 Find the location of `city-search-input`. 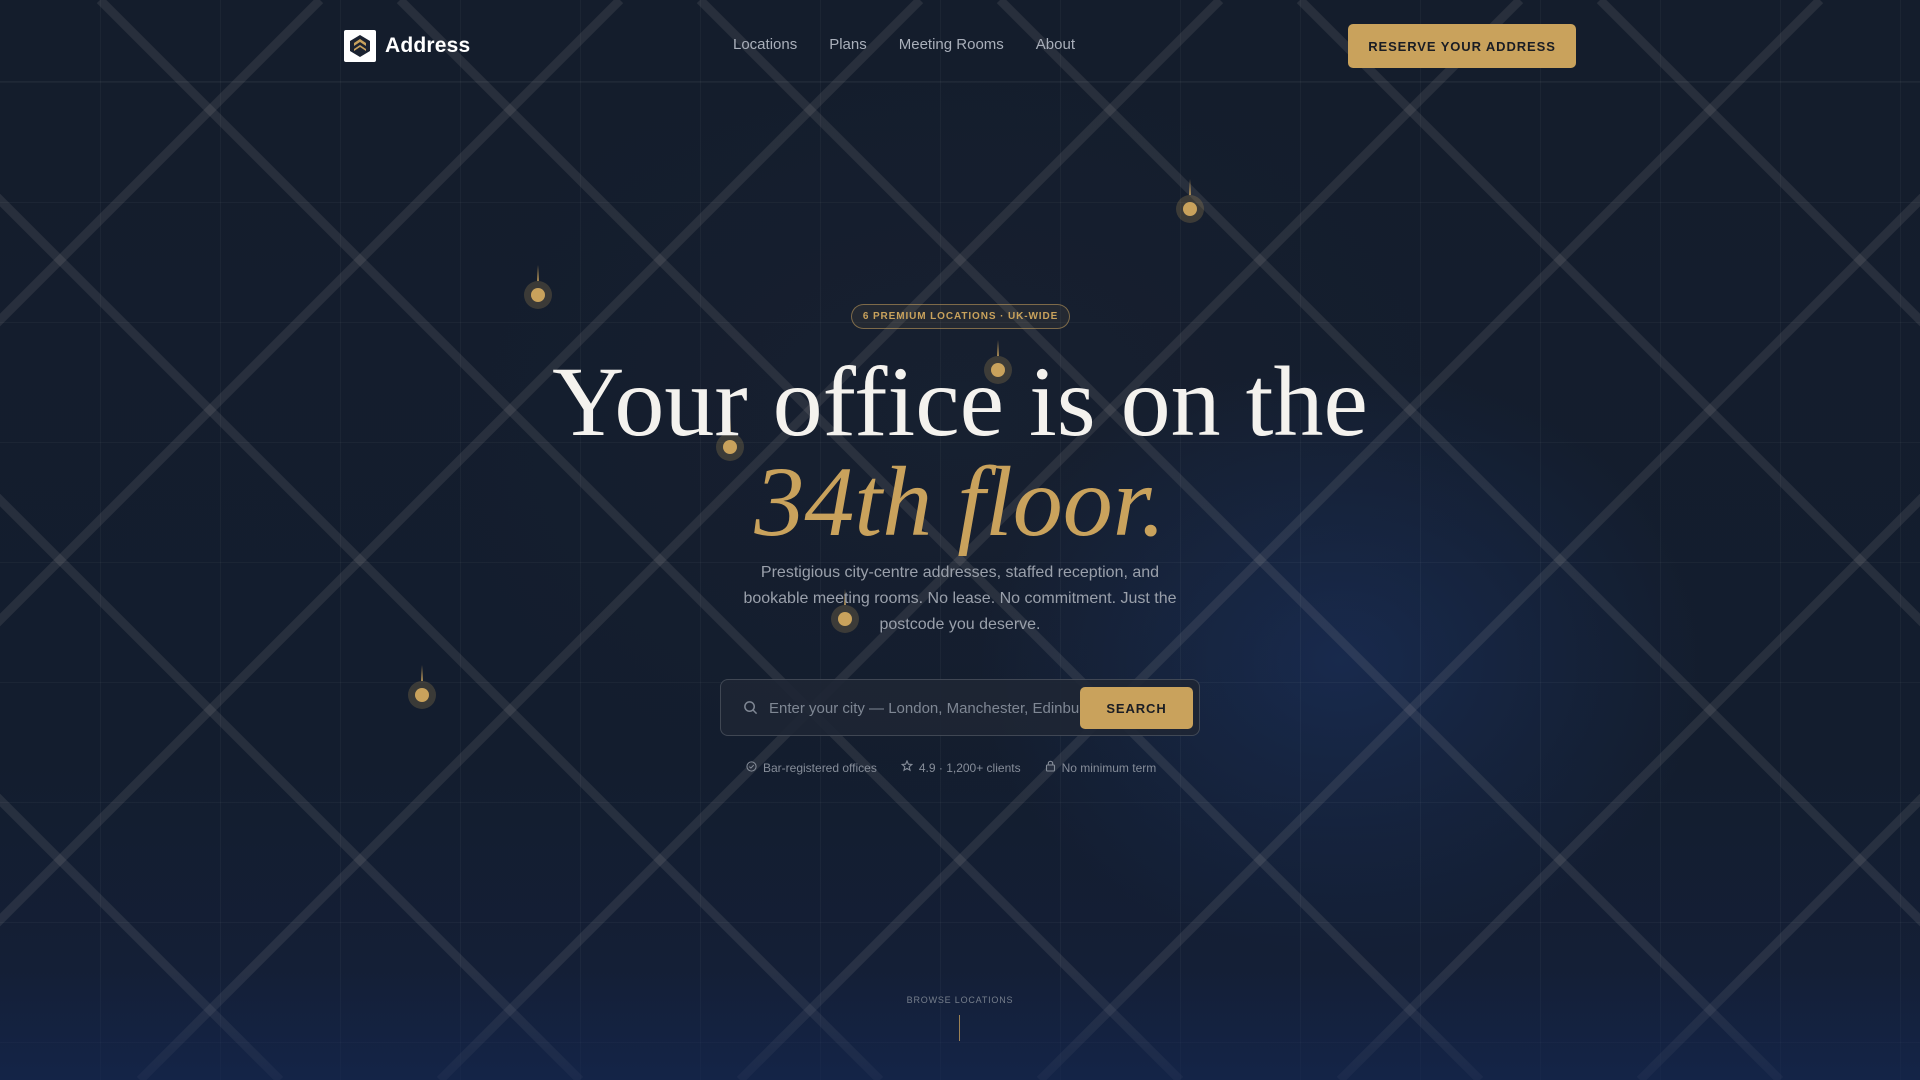

city-search-input is located at coordinates (944, 708).